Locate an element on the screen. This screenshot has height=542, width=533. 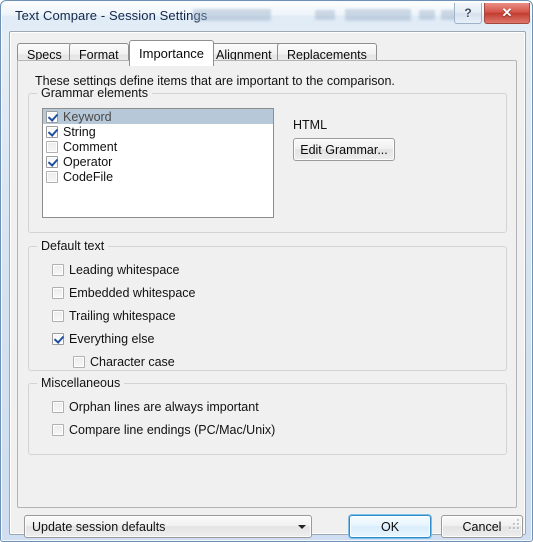
checkbox-leading-whitespace: Leading whitespace is located at coordinates (116, 270).